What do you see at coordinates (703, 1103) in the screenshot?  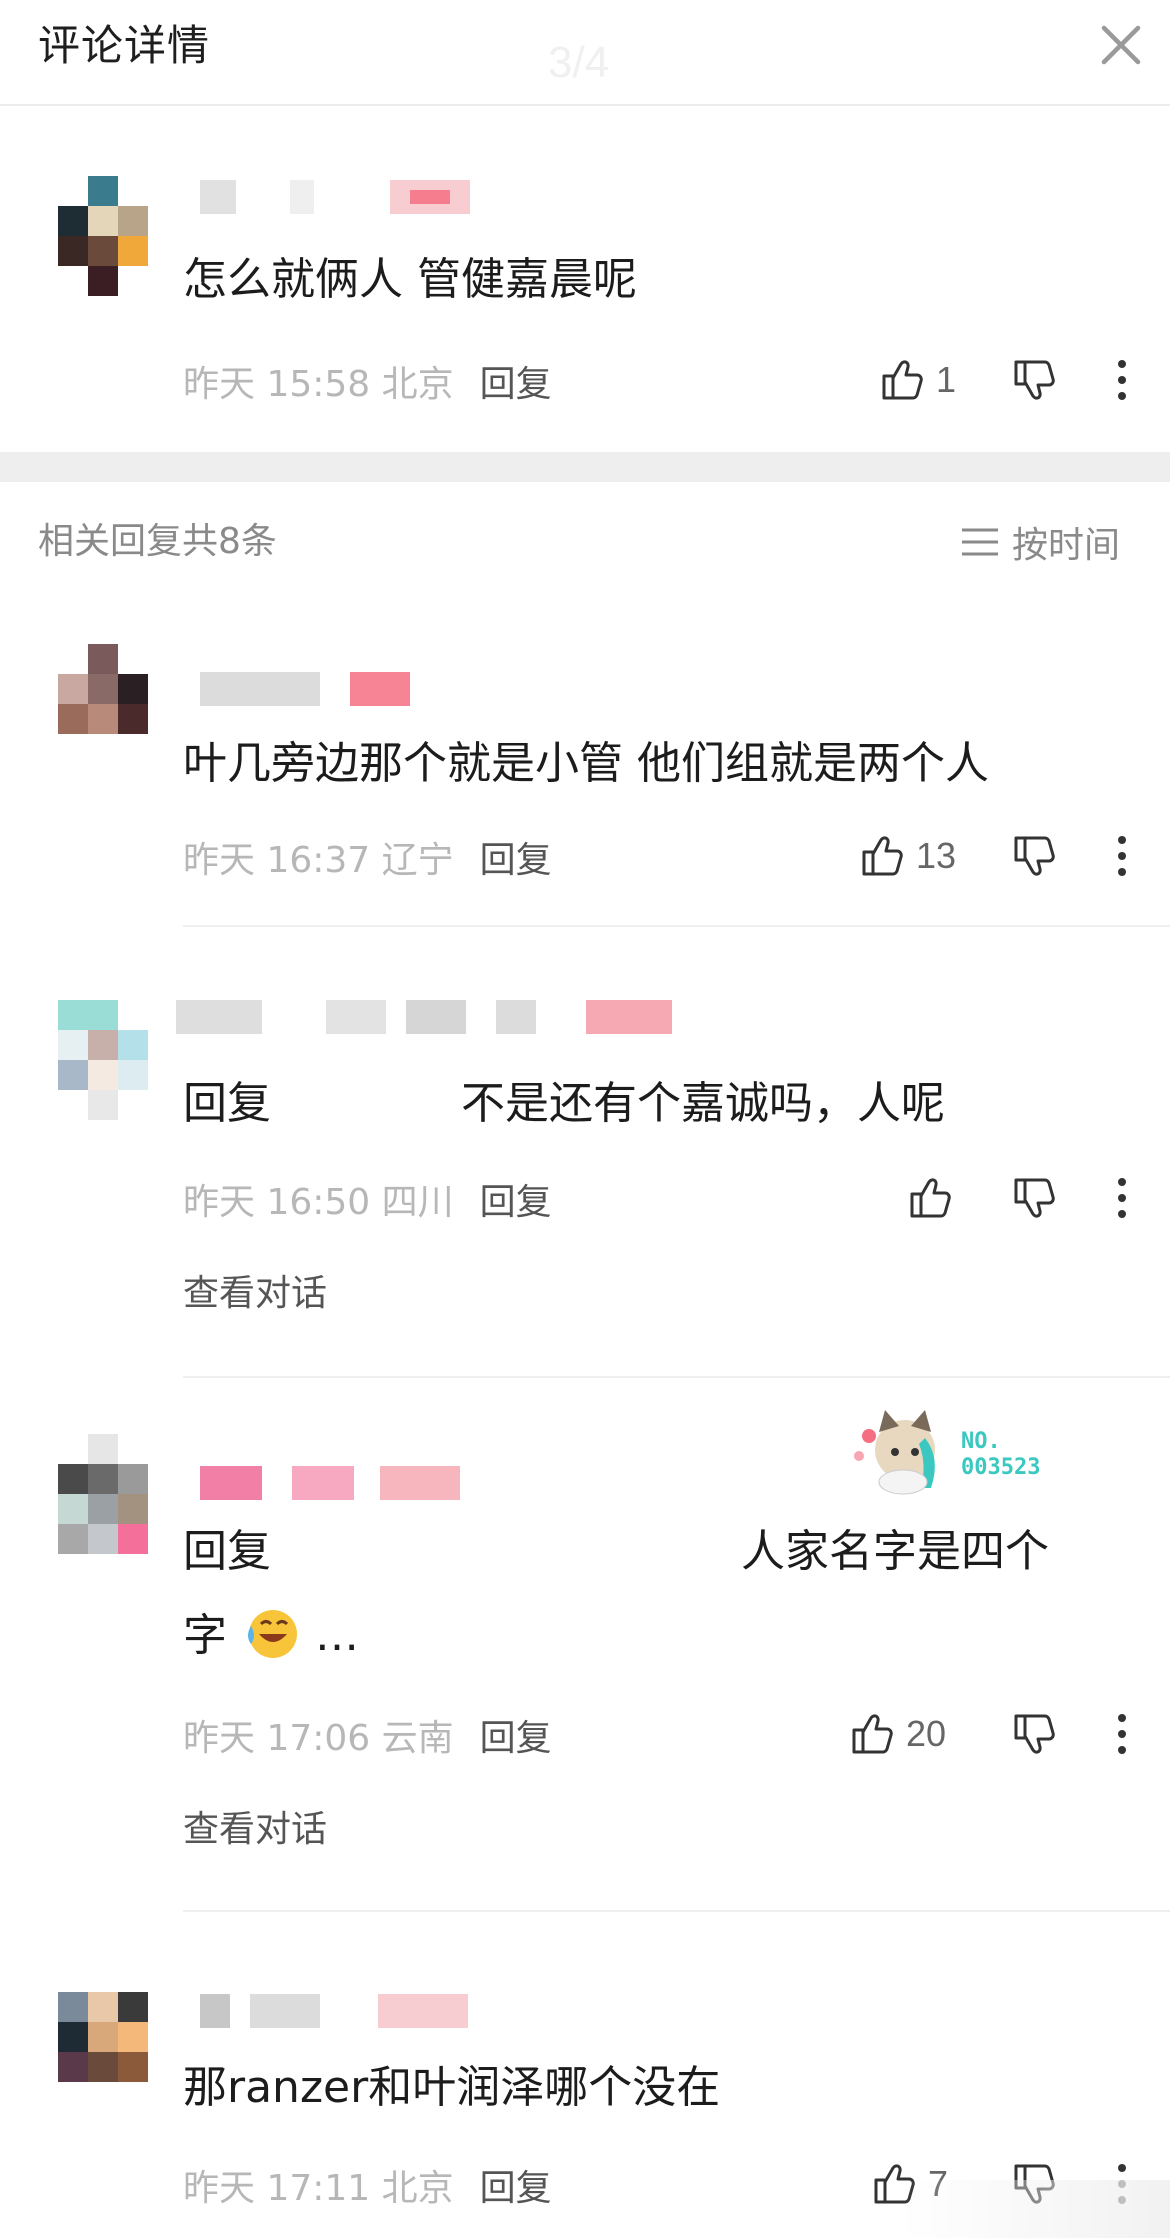 I see `reply-body: 不是还有个嘉诚吗，人呢` at bounding box center [703, 1103].